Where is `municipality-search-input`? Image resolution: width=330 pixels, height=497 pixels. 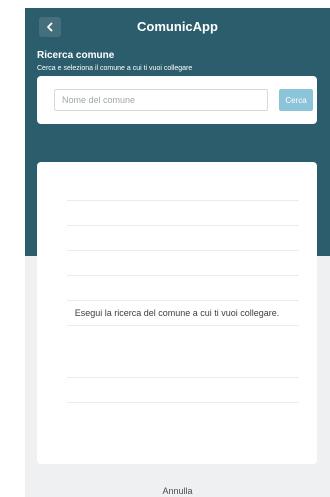 municipality-search-input is located at coordinates (161, 100).